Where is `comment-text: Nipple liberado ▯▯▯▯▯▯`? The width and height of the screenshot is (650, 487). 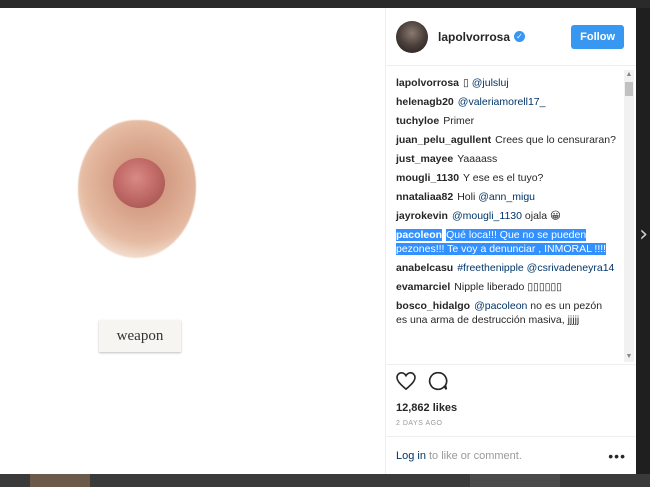 comment-text: Nipple liberado ▯▯▯▯▯▯ is located at coordinates (508, 287).